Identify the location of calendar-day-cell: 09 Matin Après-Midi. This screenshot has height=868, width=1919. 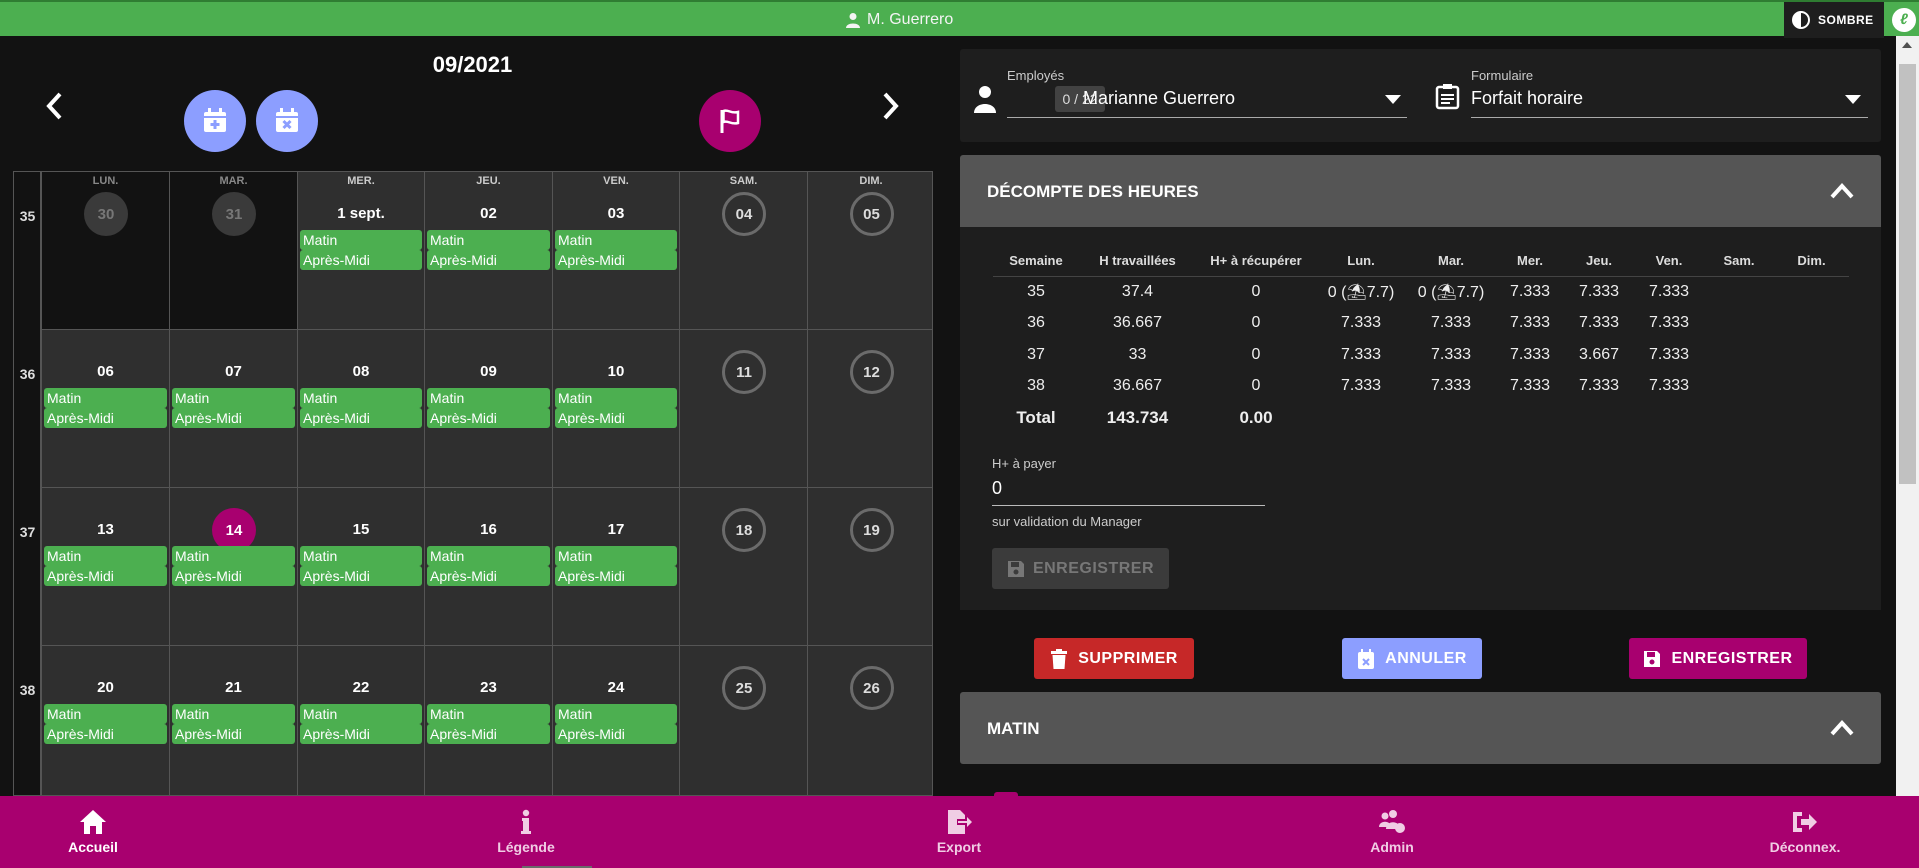
(488, 409).